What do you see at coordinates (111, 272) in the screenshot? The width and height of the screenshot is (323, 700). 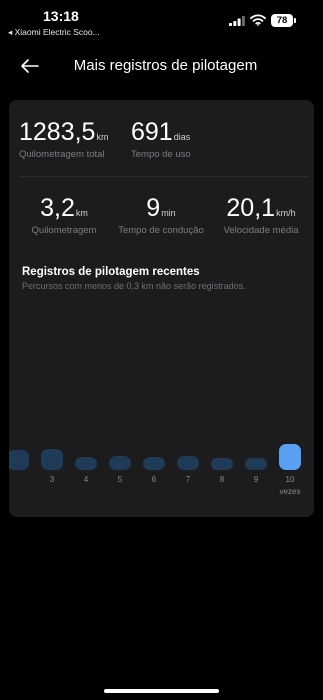 I see `recent-records-title: Registros de pilotagem recentes` at bounding box center [111, 272].